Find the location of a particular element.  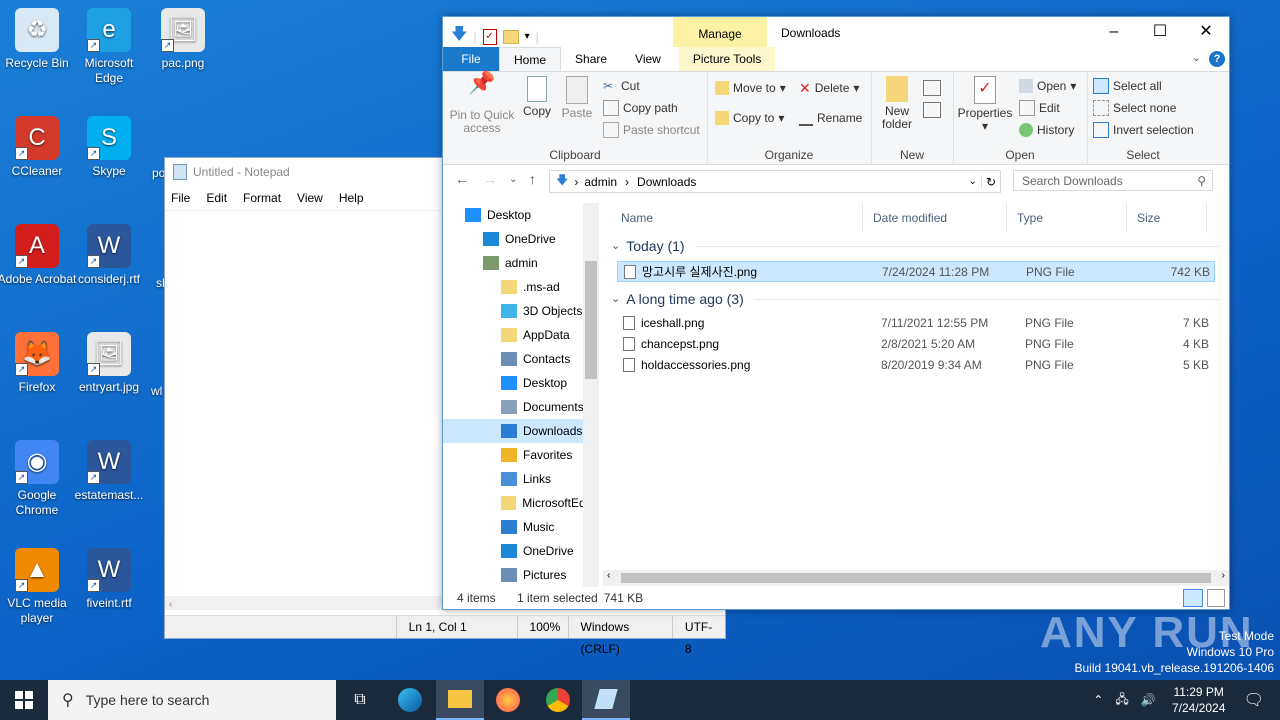

new-folder-icon is located at coordinates (510, 36).